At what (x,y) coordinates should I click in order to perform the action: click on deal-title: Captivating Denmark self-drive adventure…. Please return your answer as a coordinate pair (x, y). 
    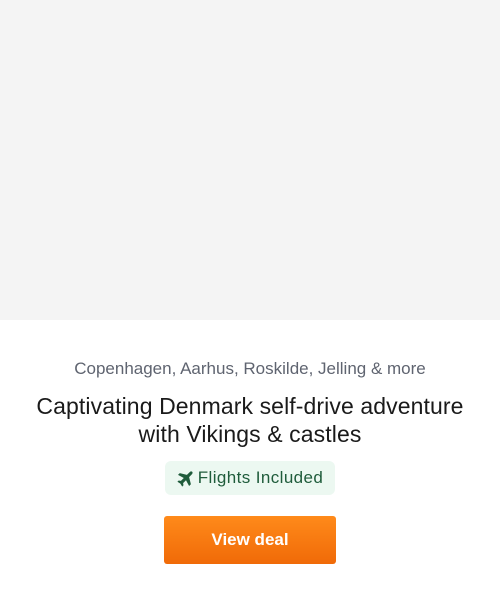
    Looking at the image, I should click on (250, 420).